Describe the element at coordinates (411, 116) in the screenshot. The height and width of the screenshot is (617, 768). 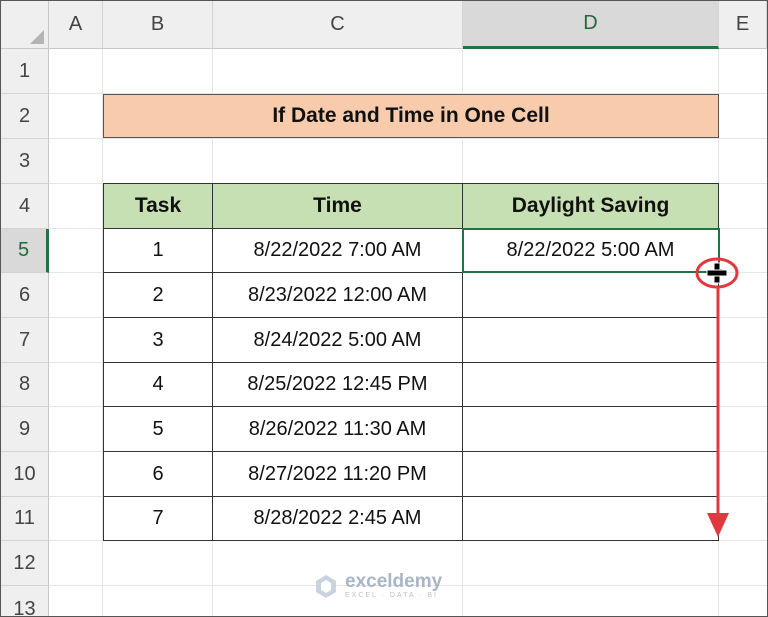
I see `sheet-title-cell: If Date and Time in One Cell` at that location.